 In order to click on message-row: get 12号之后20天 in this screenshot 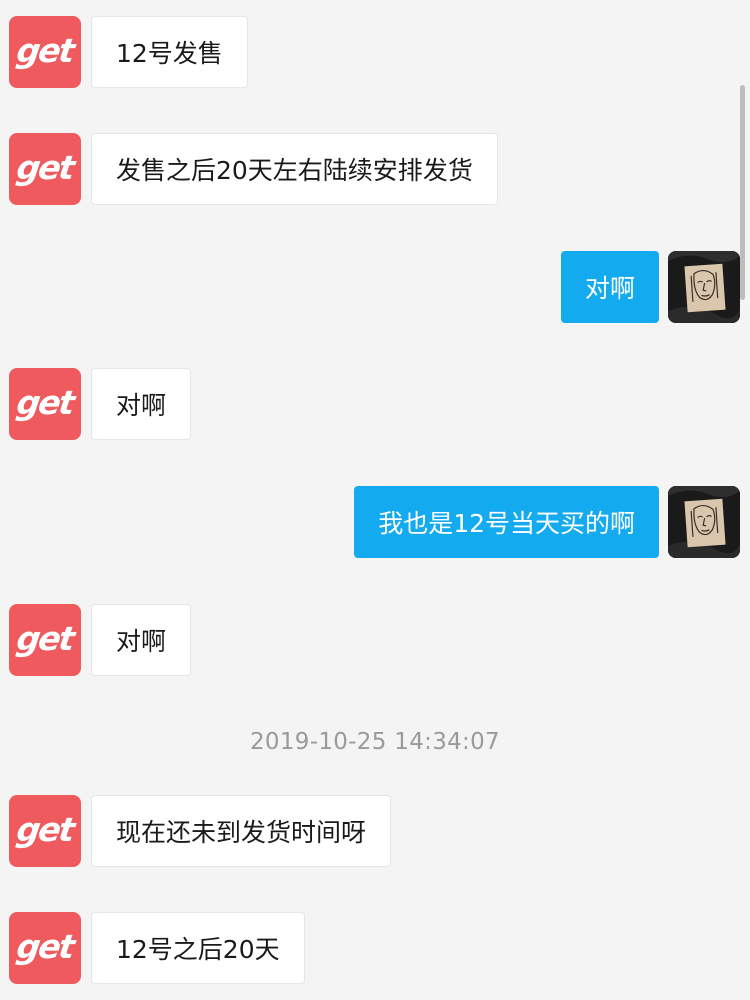, I will do `click(375, 948)`.